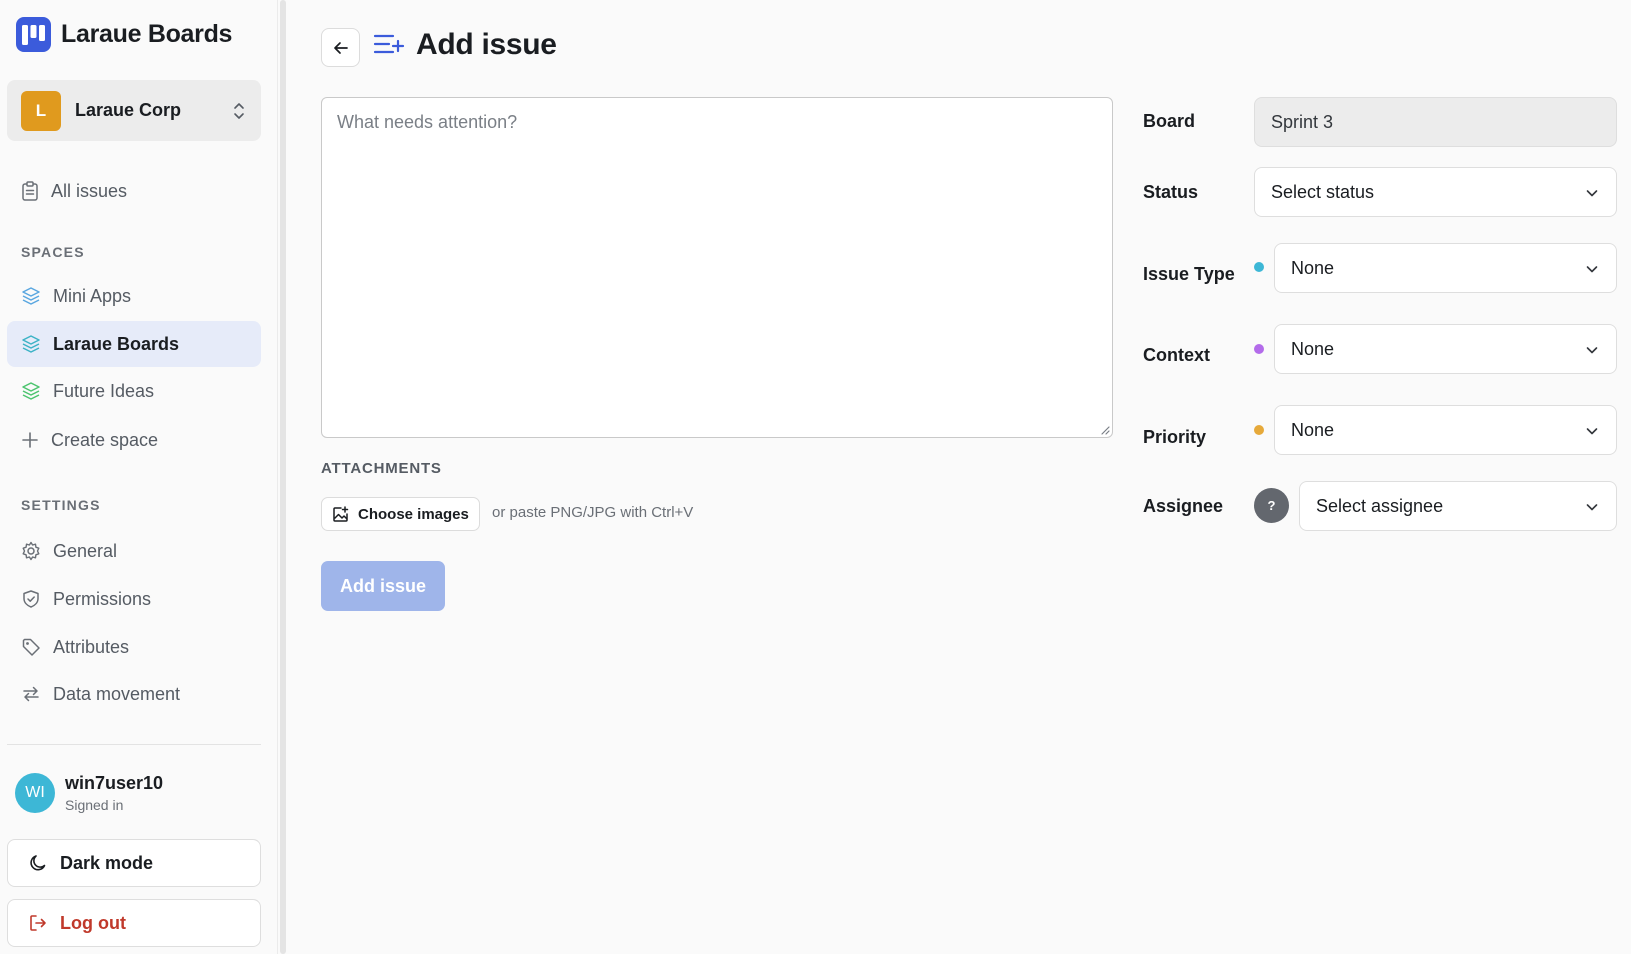 This screenshot has width=1631, height=954. I want to click on space-item-label: Laraue Boards, so click(116, 343).